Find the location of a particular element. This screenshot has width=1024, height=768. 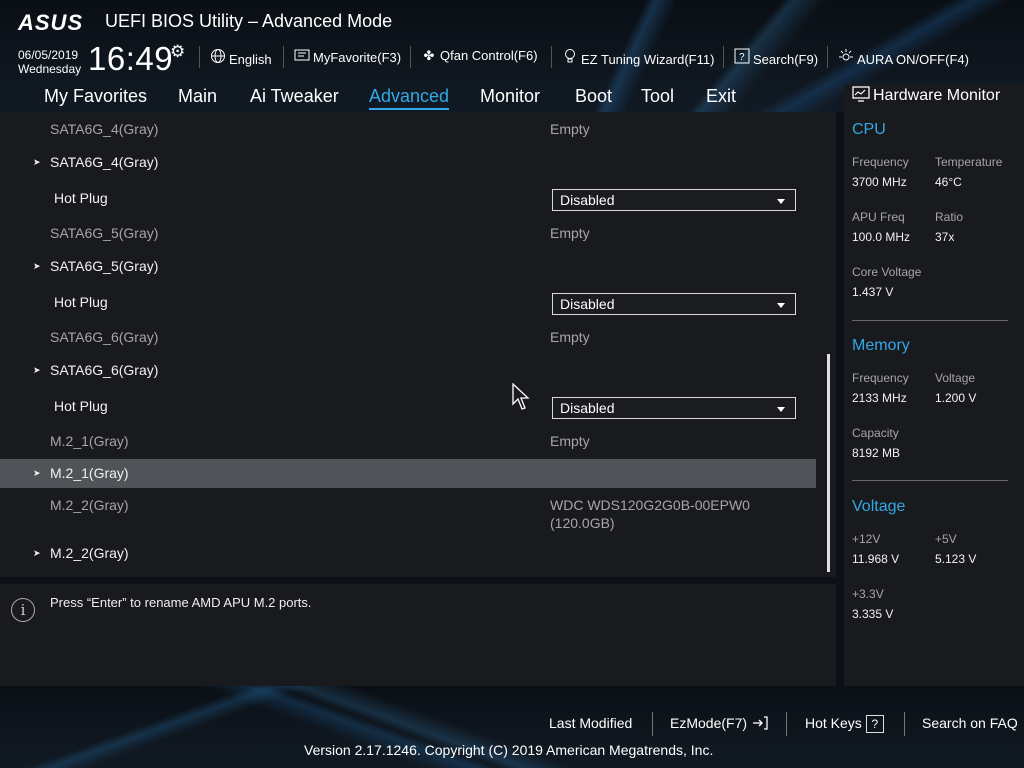

submenu-item-m2-1-selected: ➤ M.2_1(Gray) is located at coordinates (408, 473).